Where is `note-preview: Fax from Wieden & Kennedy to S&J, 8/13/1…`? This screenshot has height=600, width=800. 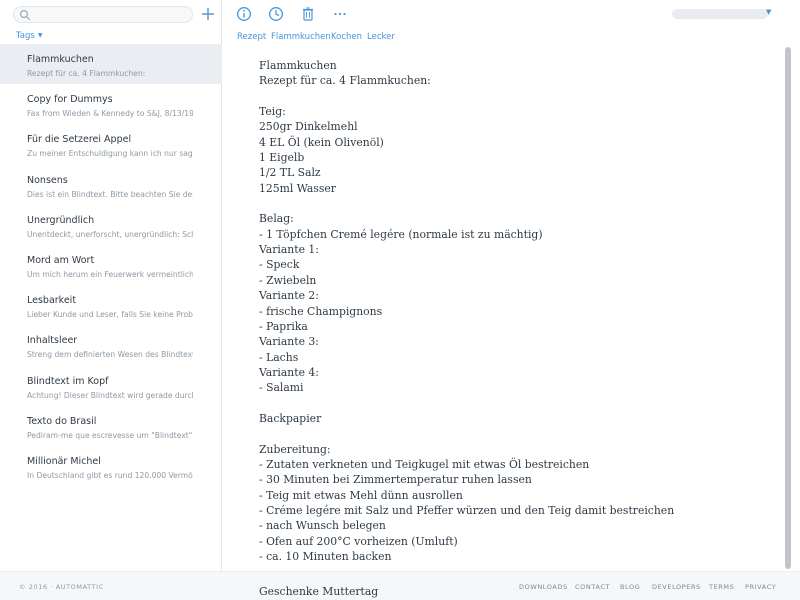 note-preview: Fax from Wieden & Kennedy to S&J, 8/13/1… is located at coordinates (110, 114).